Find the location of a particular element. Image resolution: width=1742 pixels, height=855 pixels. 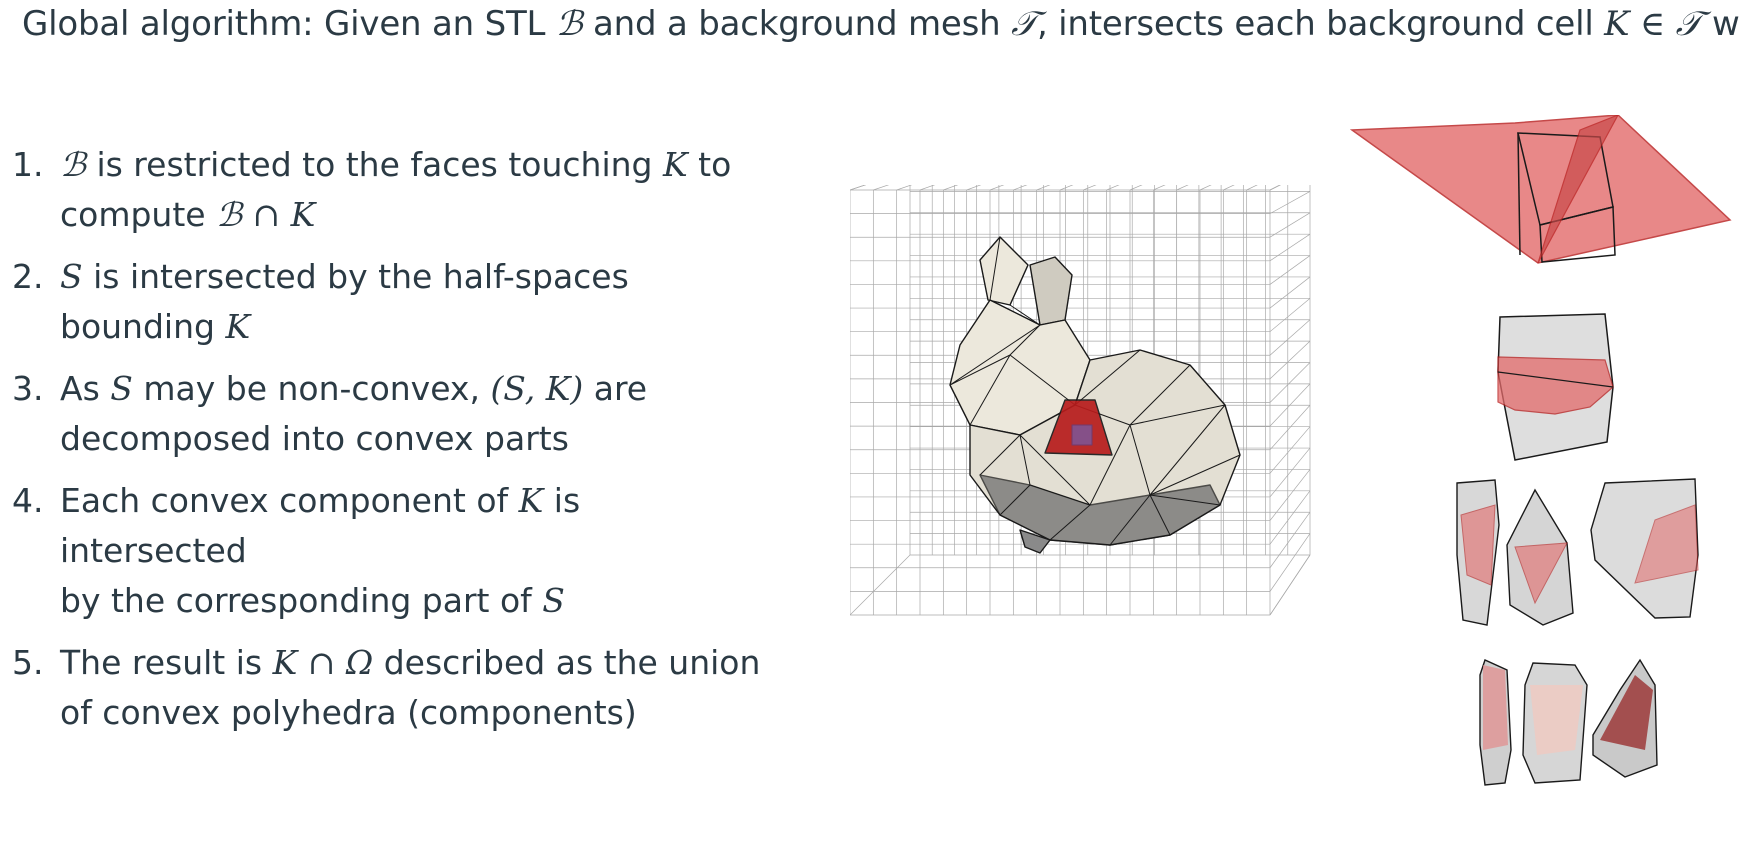

step-number: 5. is located at coordinates (28, 662).